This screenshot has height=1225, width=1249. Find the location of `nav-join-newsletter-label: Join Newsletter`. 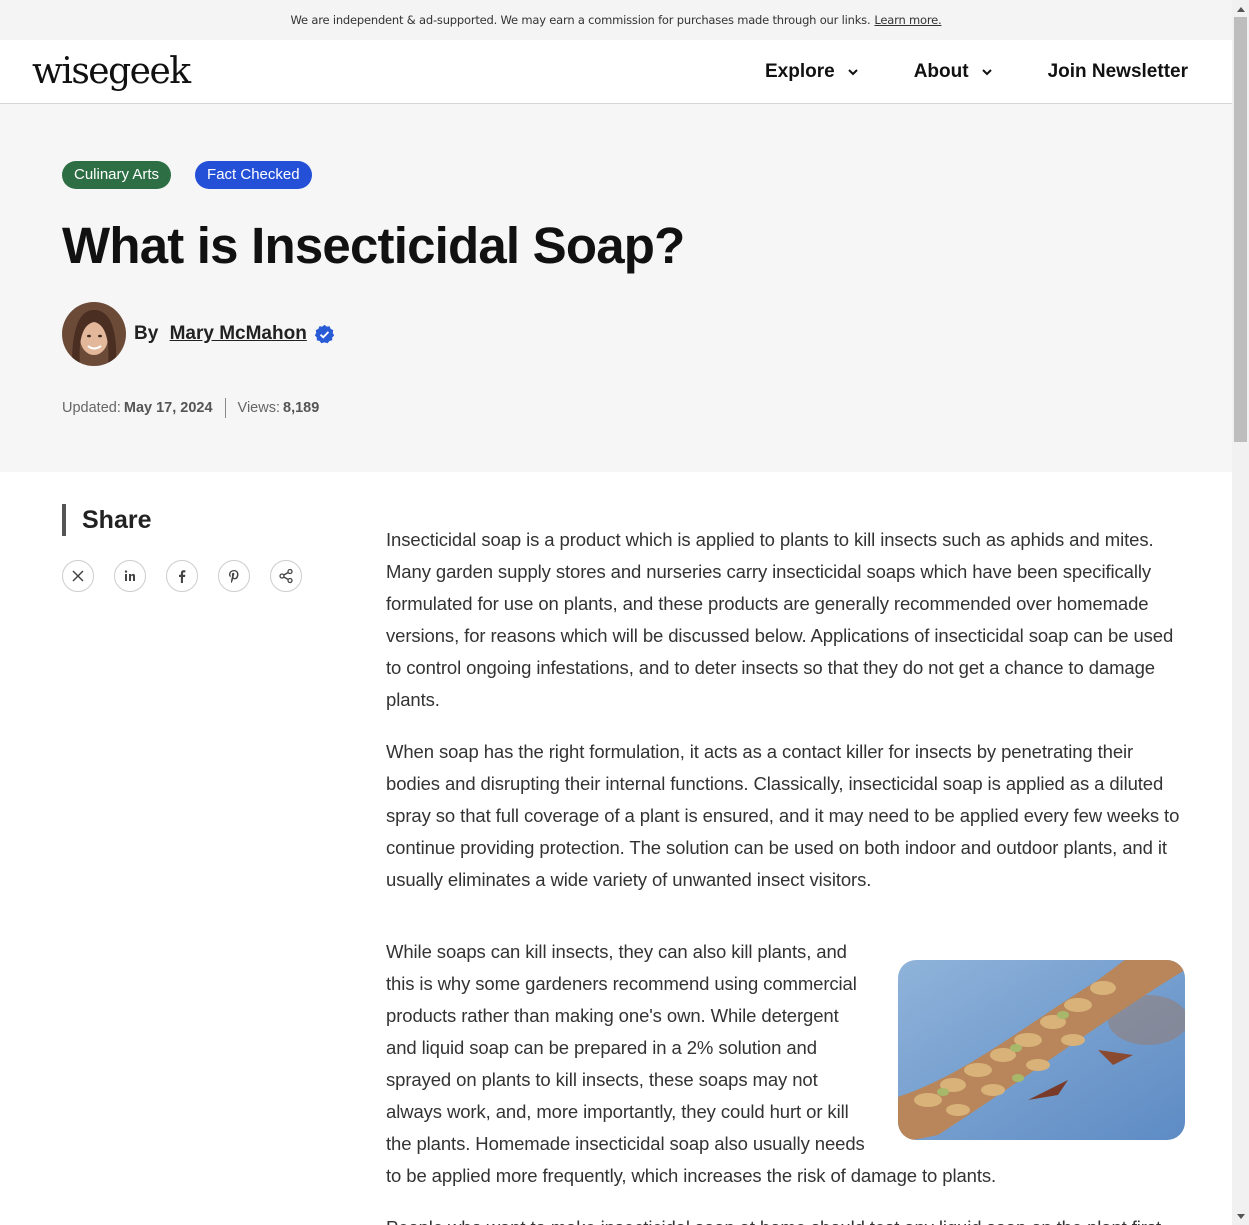

nav-join-newsletter-label: Join Newsletter is located at coordinates (1117, 71).